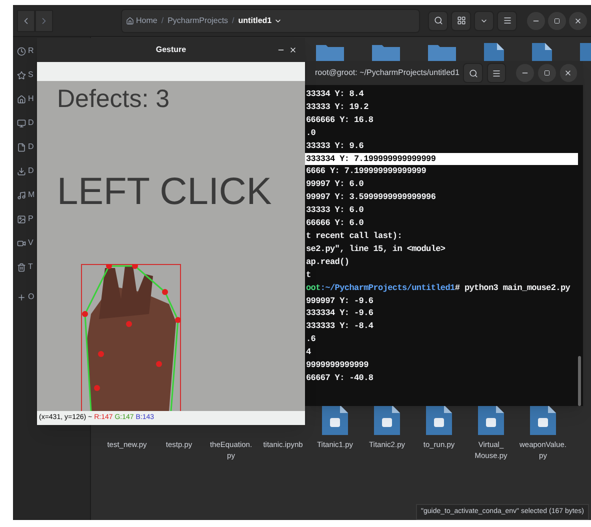 The width and height of the screenshot is (591, 527). I want to click on recent-icon, so click(21, 51).